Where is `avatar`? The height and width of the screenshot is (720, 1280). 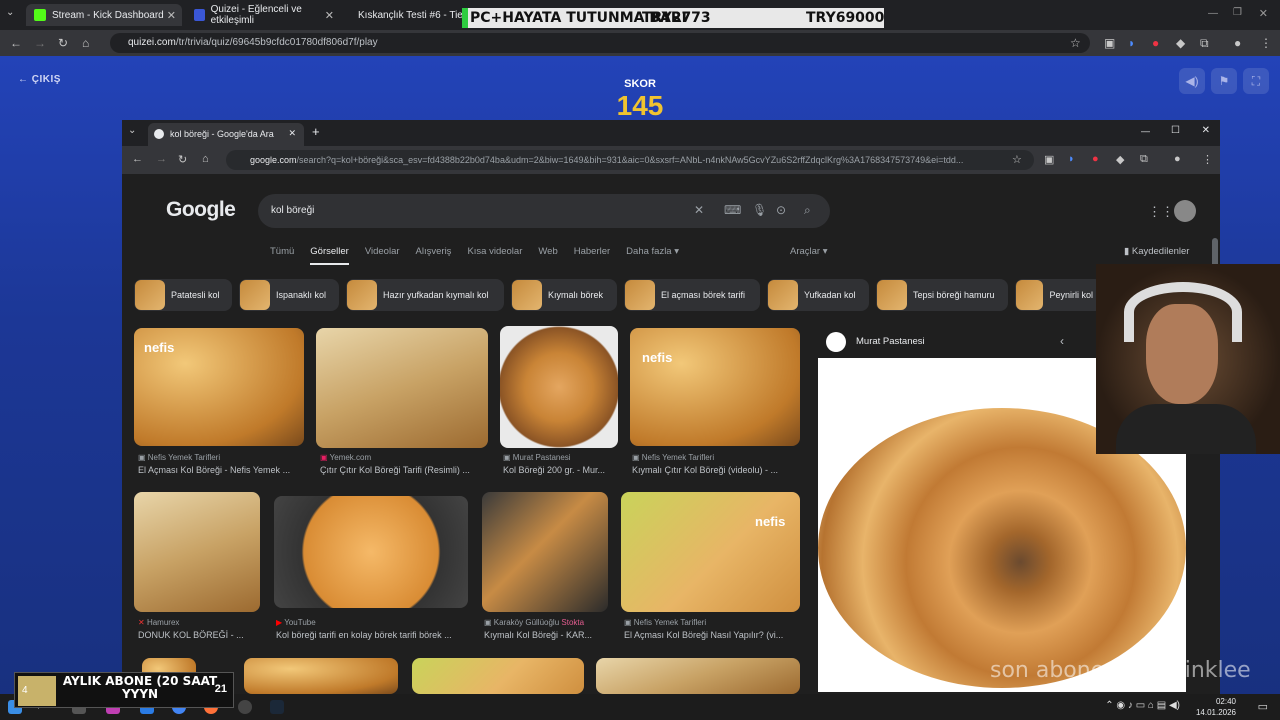 avatar is located at coordinates (1185, 211).